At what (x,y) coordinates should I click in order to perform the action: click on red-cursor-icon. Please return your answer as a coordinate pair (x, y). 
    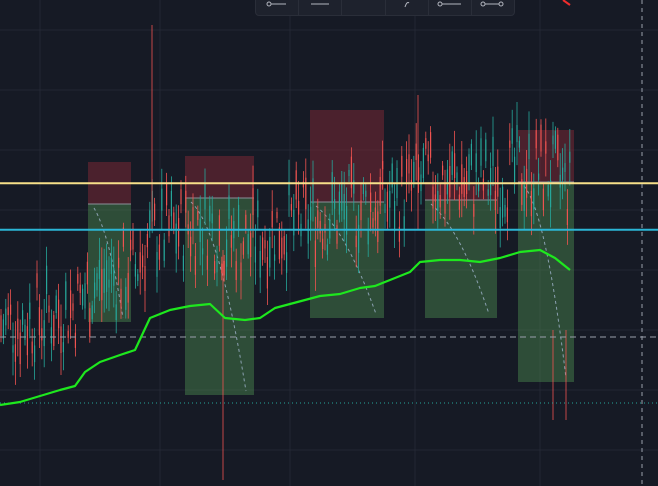
    Looking at the image, I should click on (566, 3).